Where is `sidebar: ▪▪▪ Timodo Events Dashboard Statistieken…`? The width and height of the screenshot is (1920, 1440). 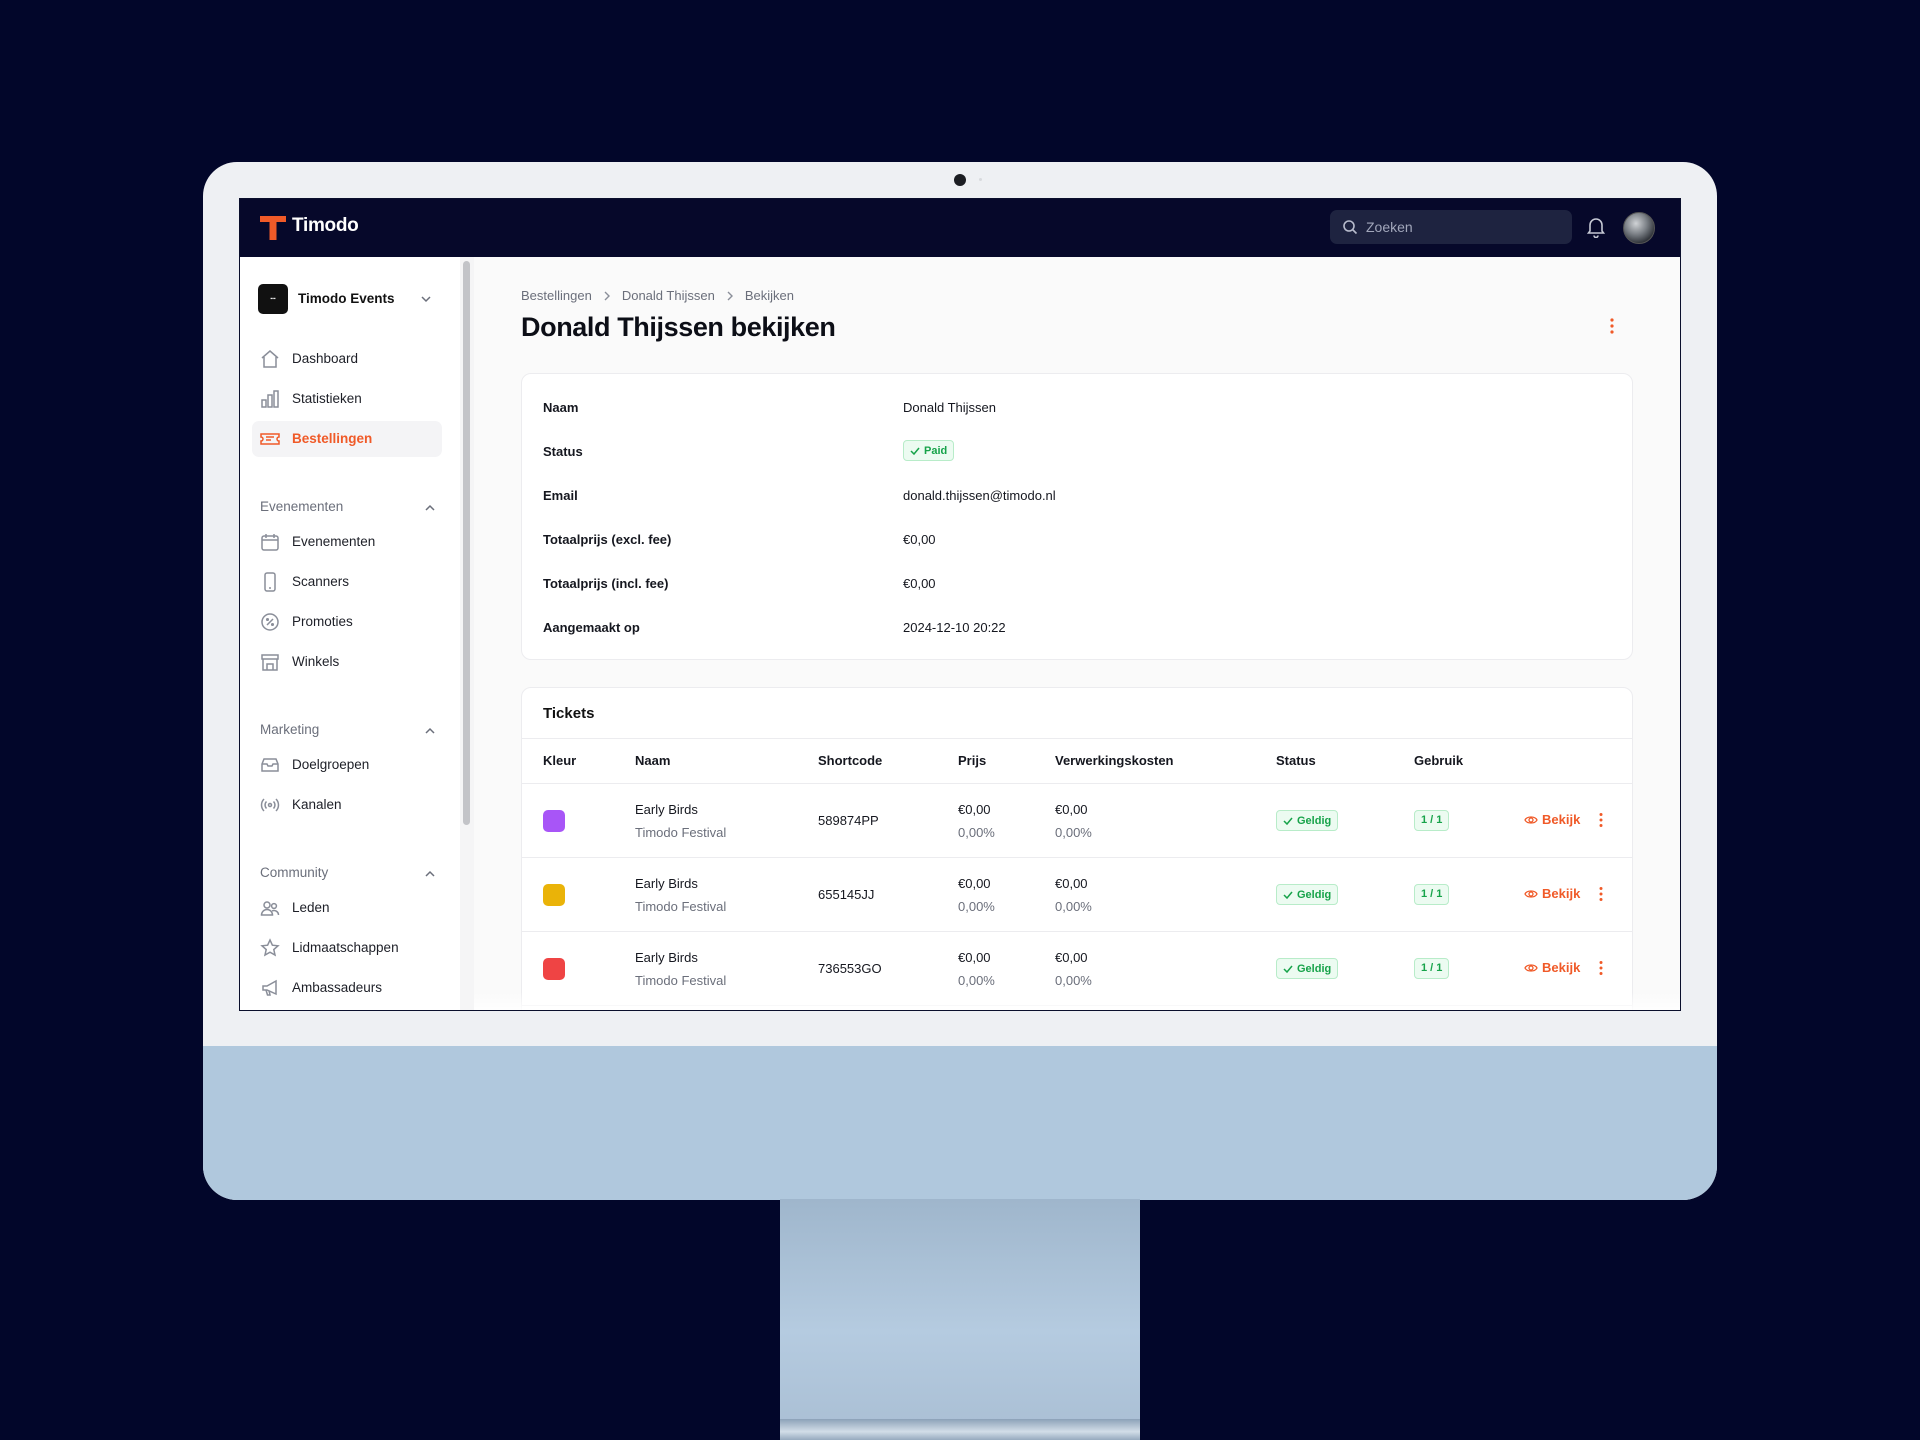 sidebar: ▪▪▪ Timodo Events Dashboard Statistieken… is located at coordinates (350, 633).